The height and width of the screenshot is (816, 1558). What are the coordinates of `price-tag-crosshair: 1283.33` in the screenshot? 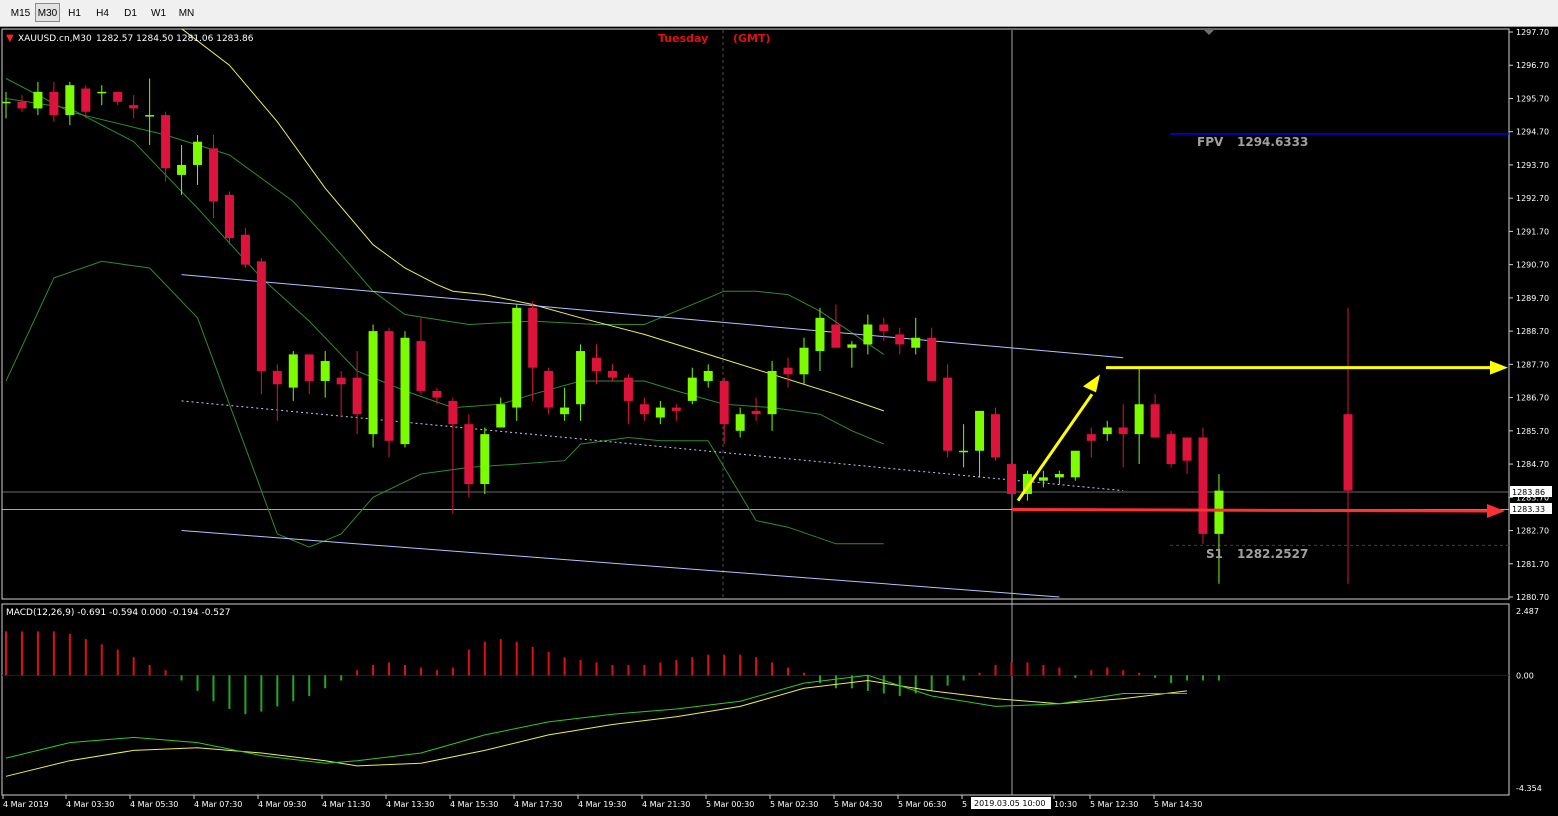 It's located at (1528, 509).